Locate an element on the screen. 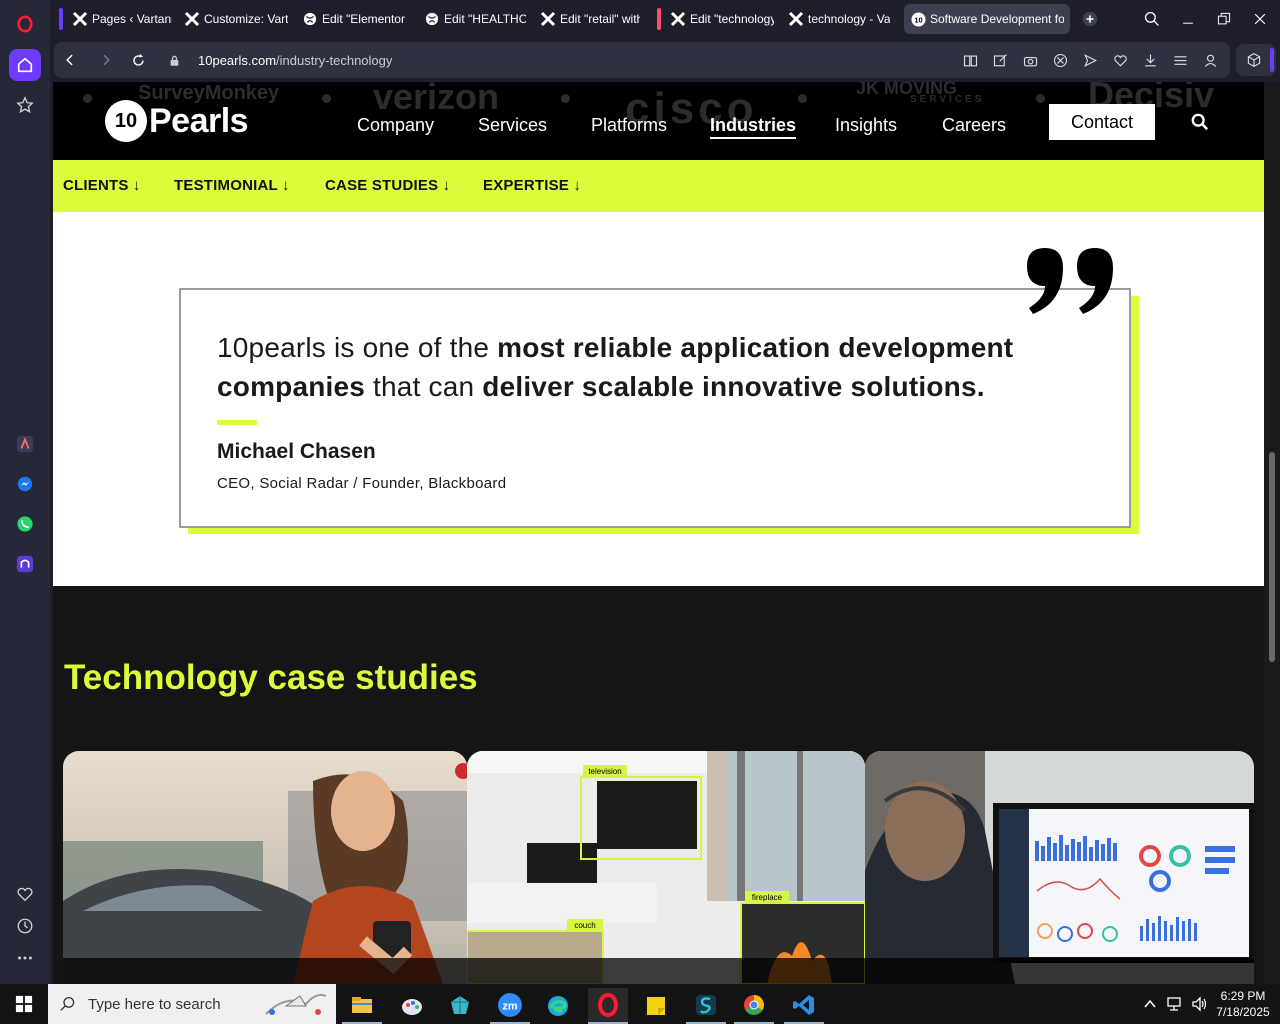 This screenshot has width=1280, height=1024. profile-icon is located at coordinates (1210, 60).